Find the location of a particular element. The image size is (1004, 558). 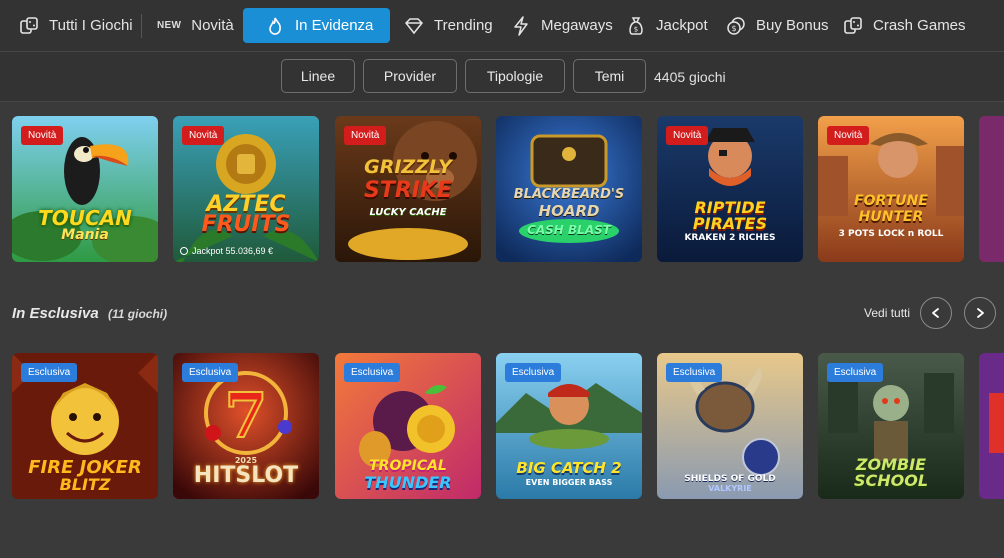

game-title: BIG CATCH 2 is located at coordinates (569, 468).